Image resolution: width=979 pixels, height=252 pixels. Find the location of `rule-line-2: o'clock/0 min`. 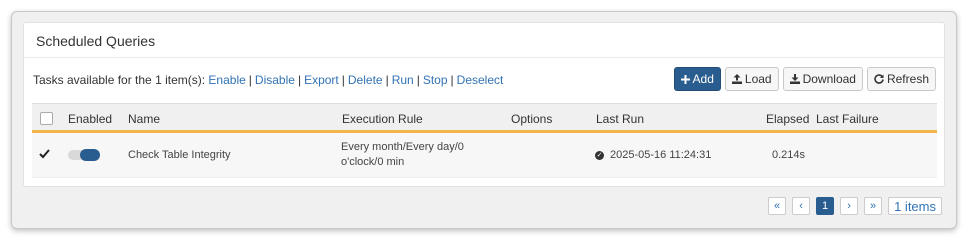

rule-line-2: o'clock/0 min is located at coordinates (373, 162).